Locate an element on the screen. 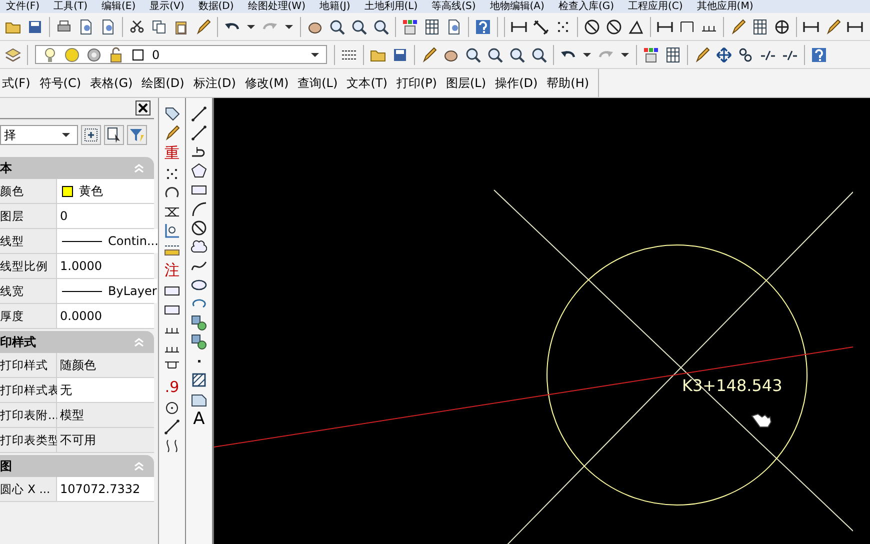  rings-icon is located at coordinates (746, 54).